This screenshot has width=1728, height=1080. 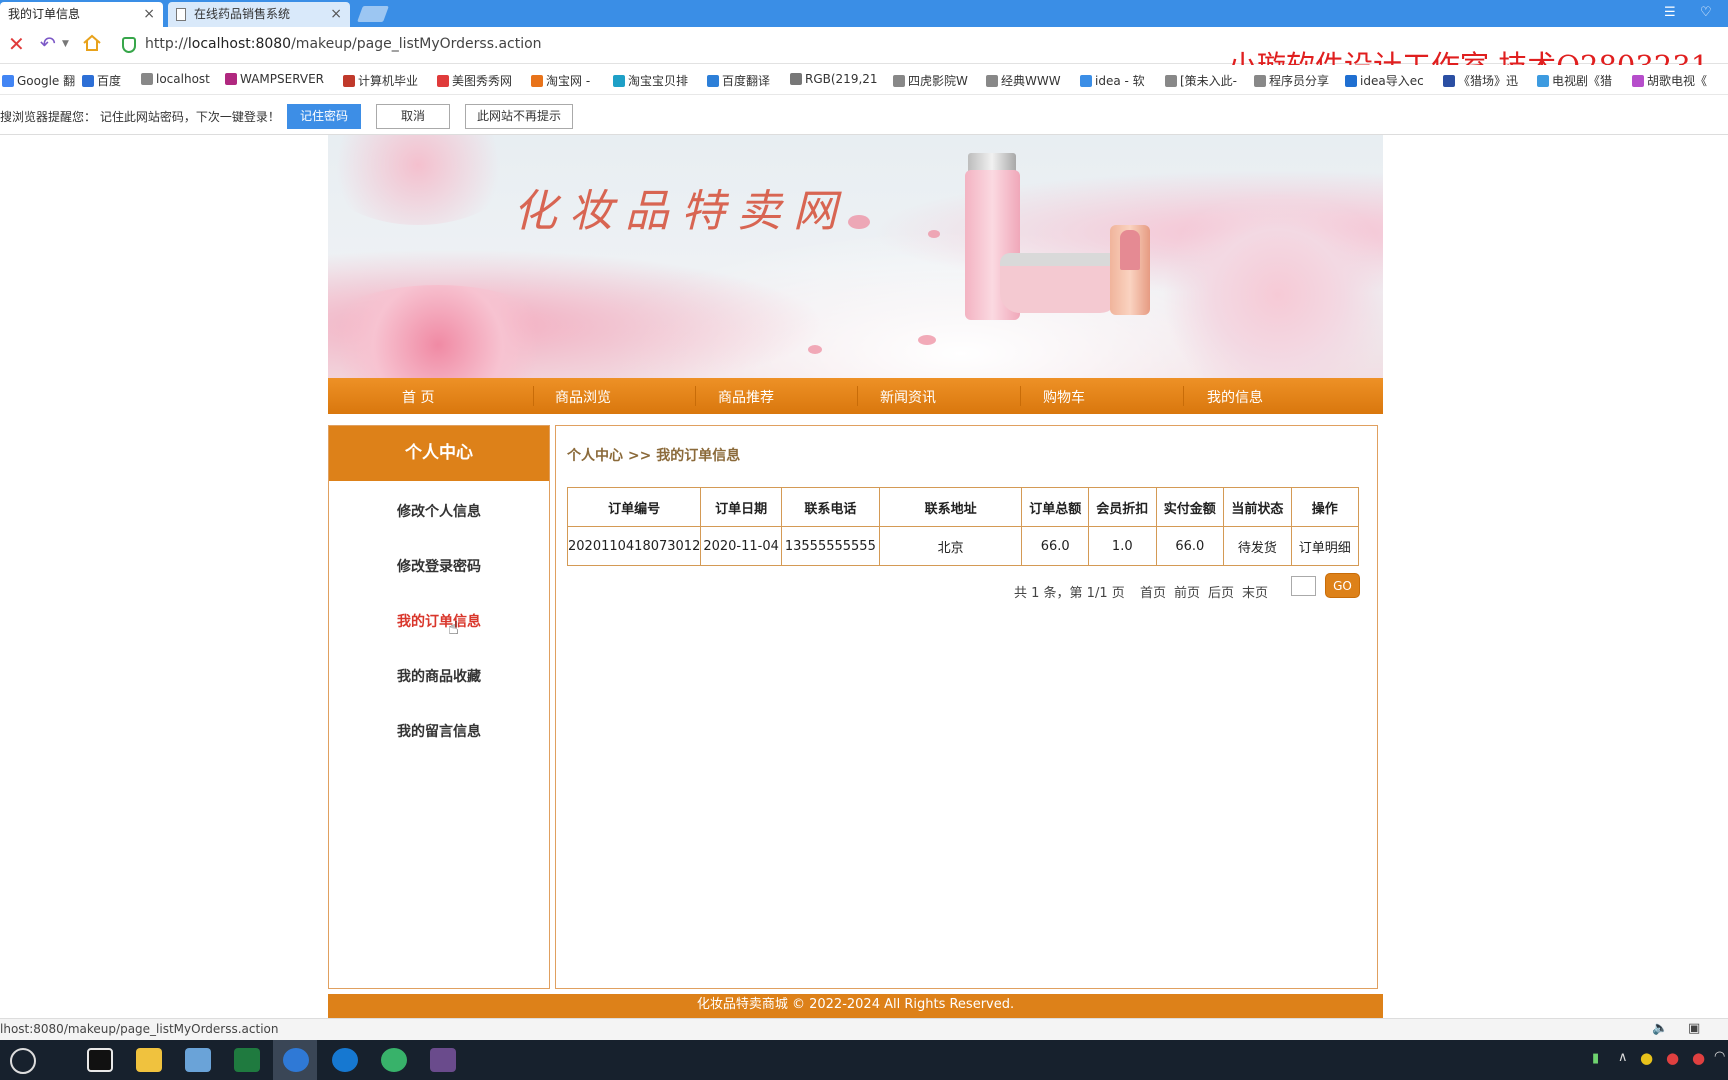 I want to click on bookmark-item: WAMPSERVER, so click(x=274, y=79).